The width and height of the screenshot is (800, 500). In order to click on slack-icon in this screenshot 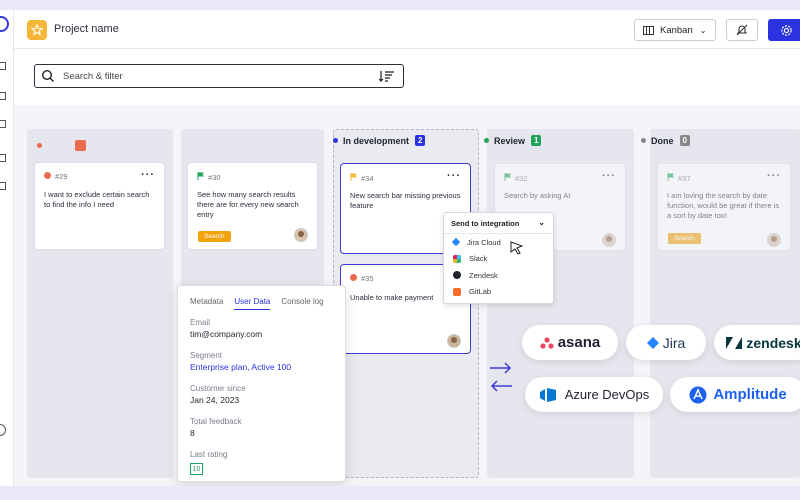, I will do `click(457, 258)`.